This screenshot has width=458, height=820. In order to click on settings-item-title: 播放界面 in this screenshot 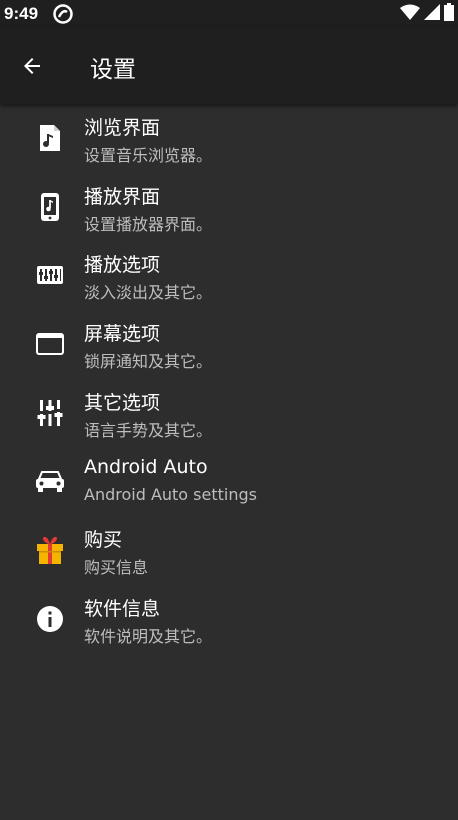, I will do `click(122, 196)`.